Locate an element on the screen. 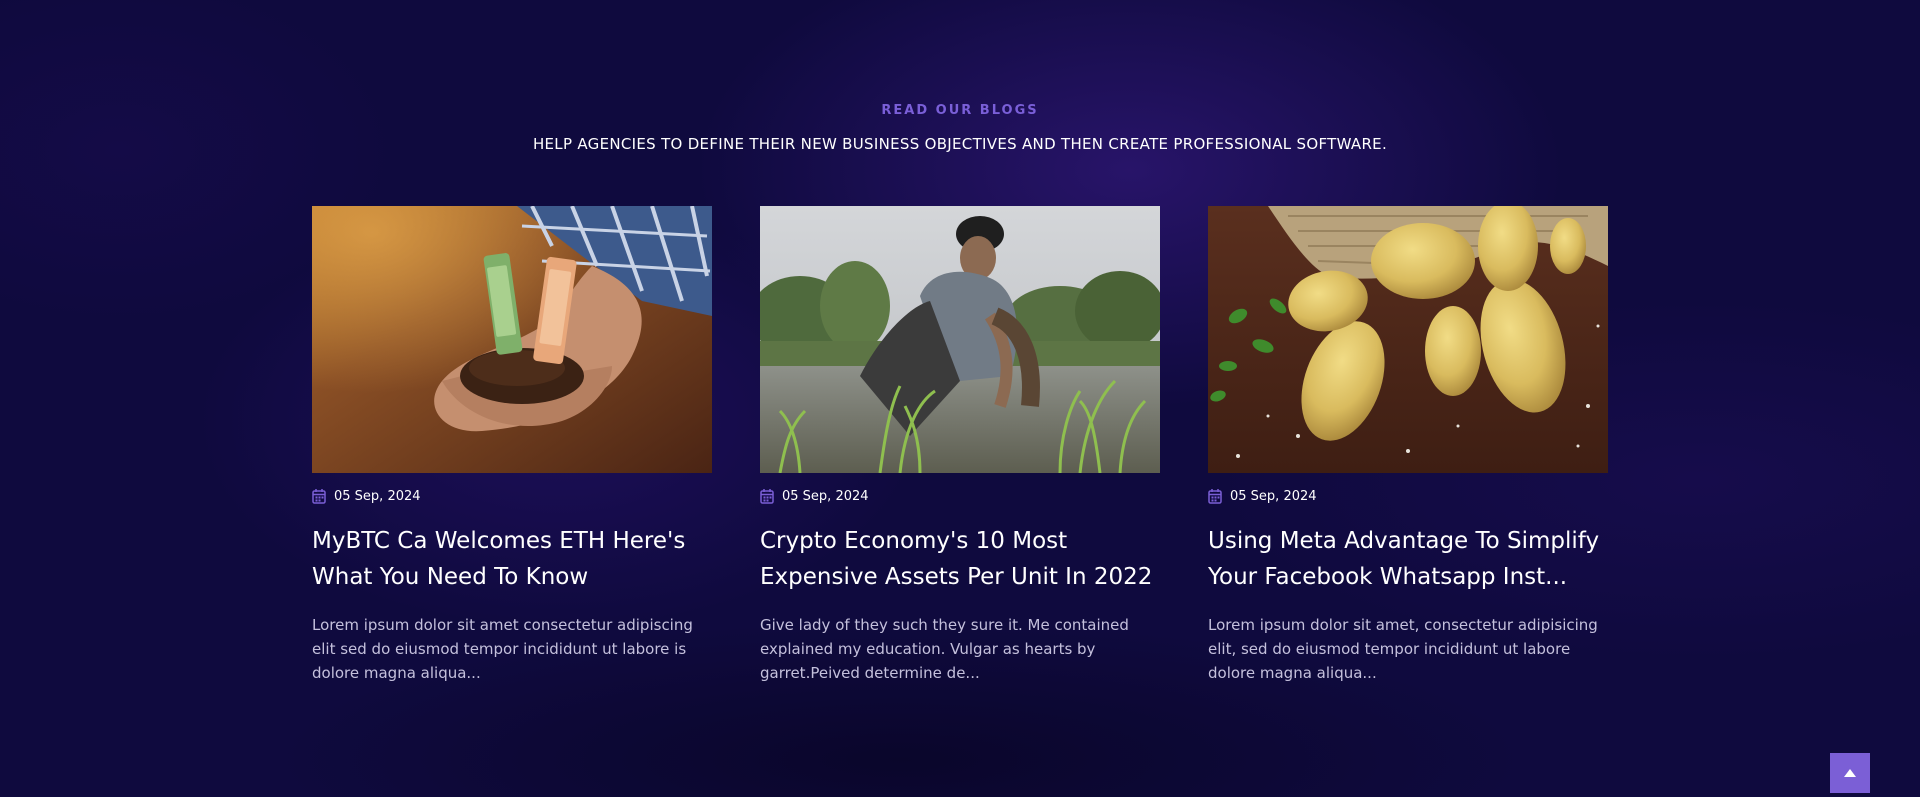 The height and width of the screenshot is (797, 1920). hands-soil-money-photo is located at coordinates (512, 339).